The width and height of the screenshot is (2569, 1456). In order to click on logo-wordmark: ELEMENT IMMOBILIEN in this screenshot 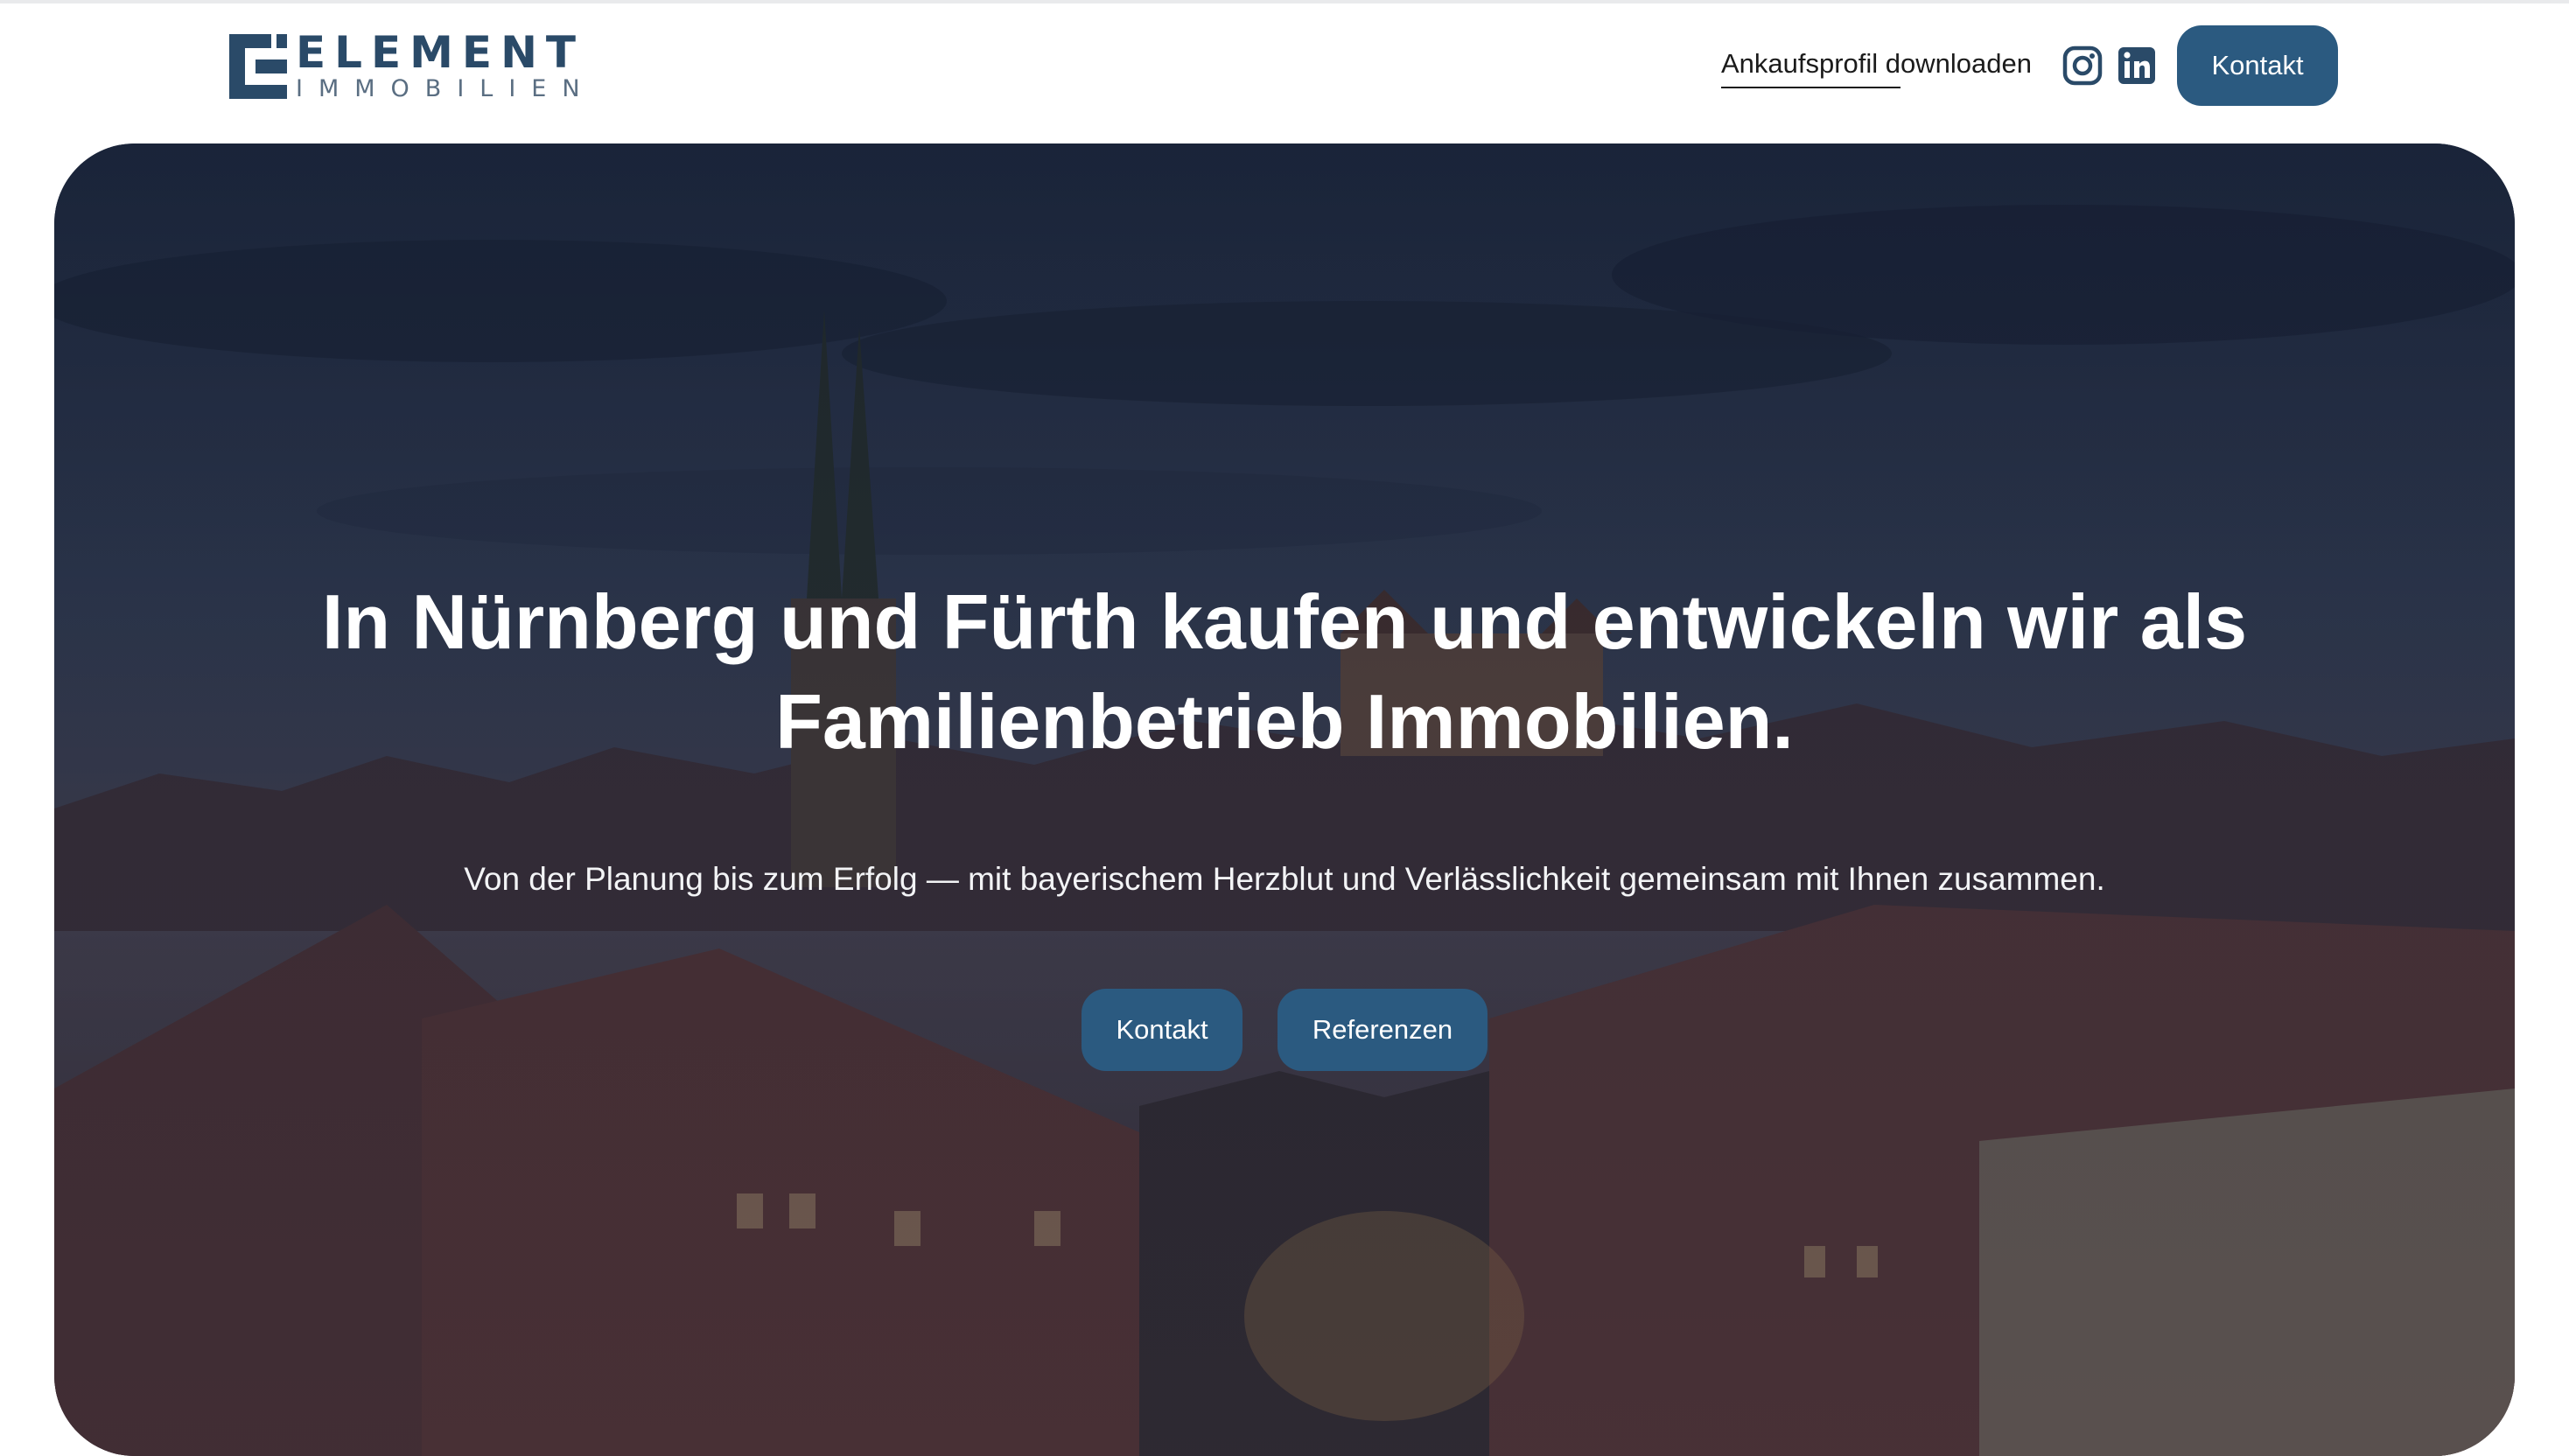, I will do `click(446, 66)`.